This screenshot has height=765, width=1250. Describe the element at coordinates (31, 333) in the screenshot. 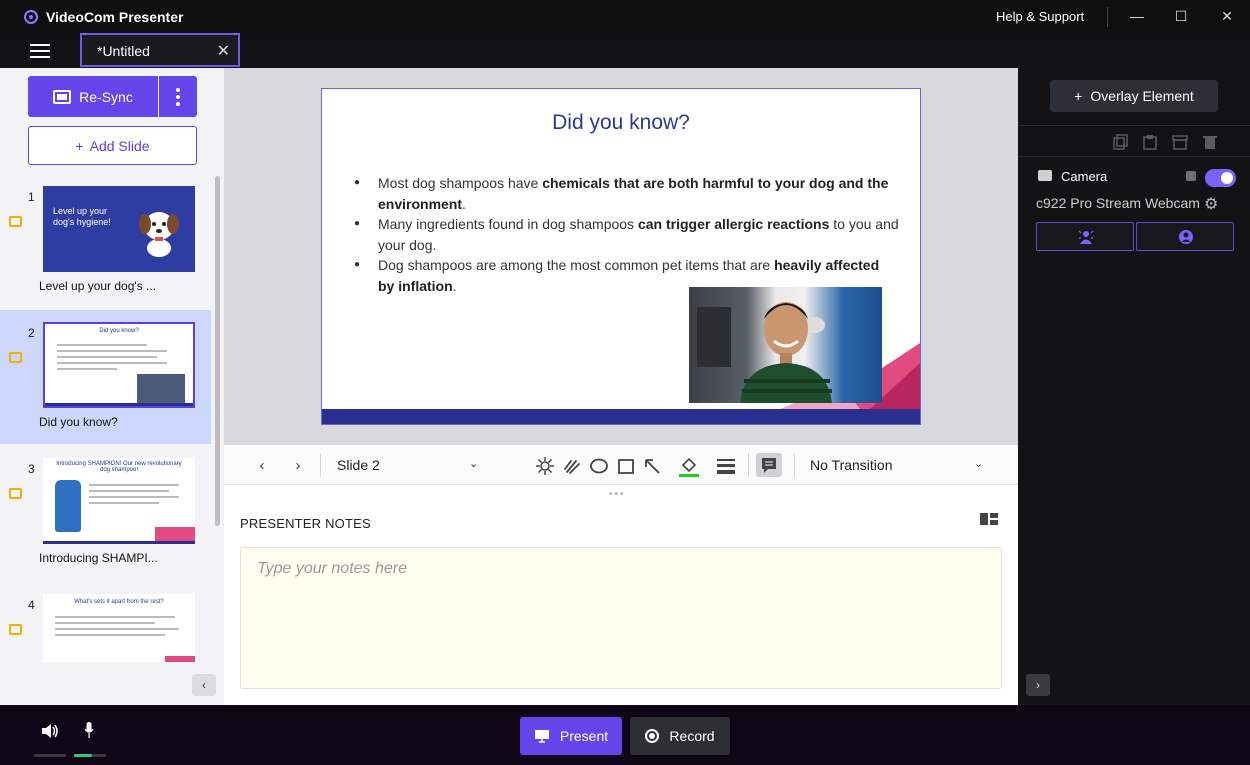

I see `slide-number: 2` at that location.